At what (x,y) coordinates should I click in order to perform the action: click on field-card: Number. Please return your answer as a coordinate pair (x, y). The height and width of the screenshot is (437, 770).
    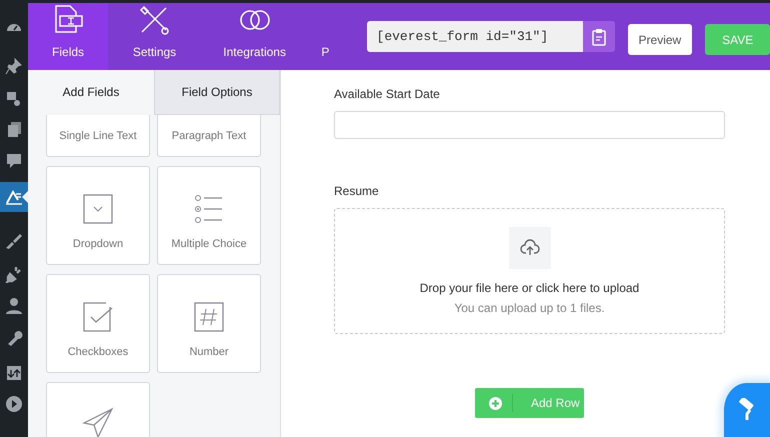
    Looking at the image, I should click on (209, 323).